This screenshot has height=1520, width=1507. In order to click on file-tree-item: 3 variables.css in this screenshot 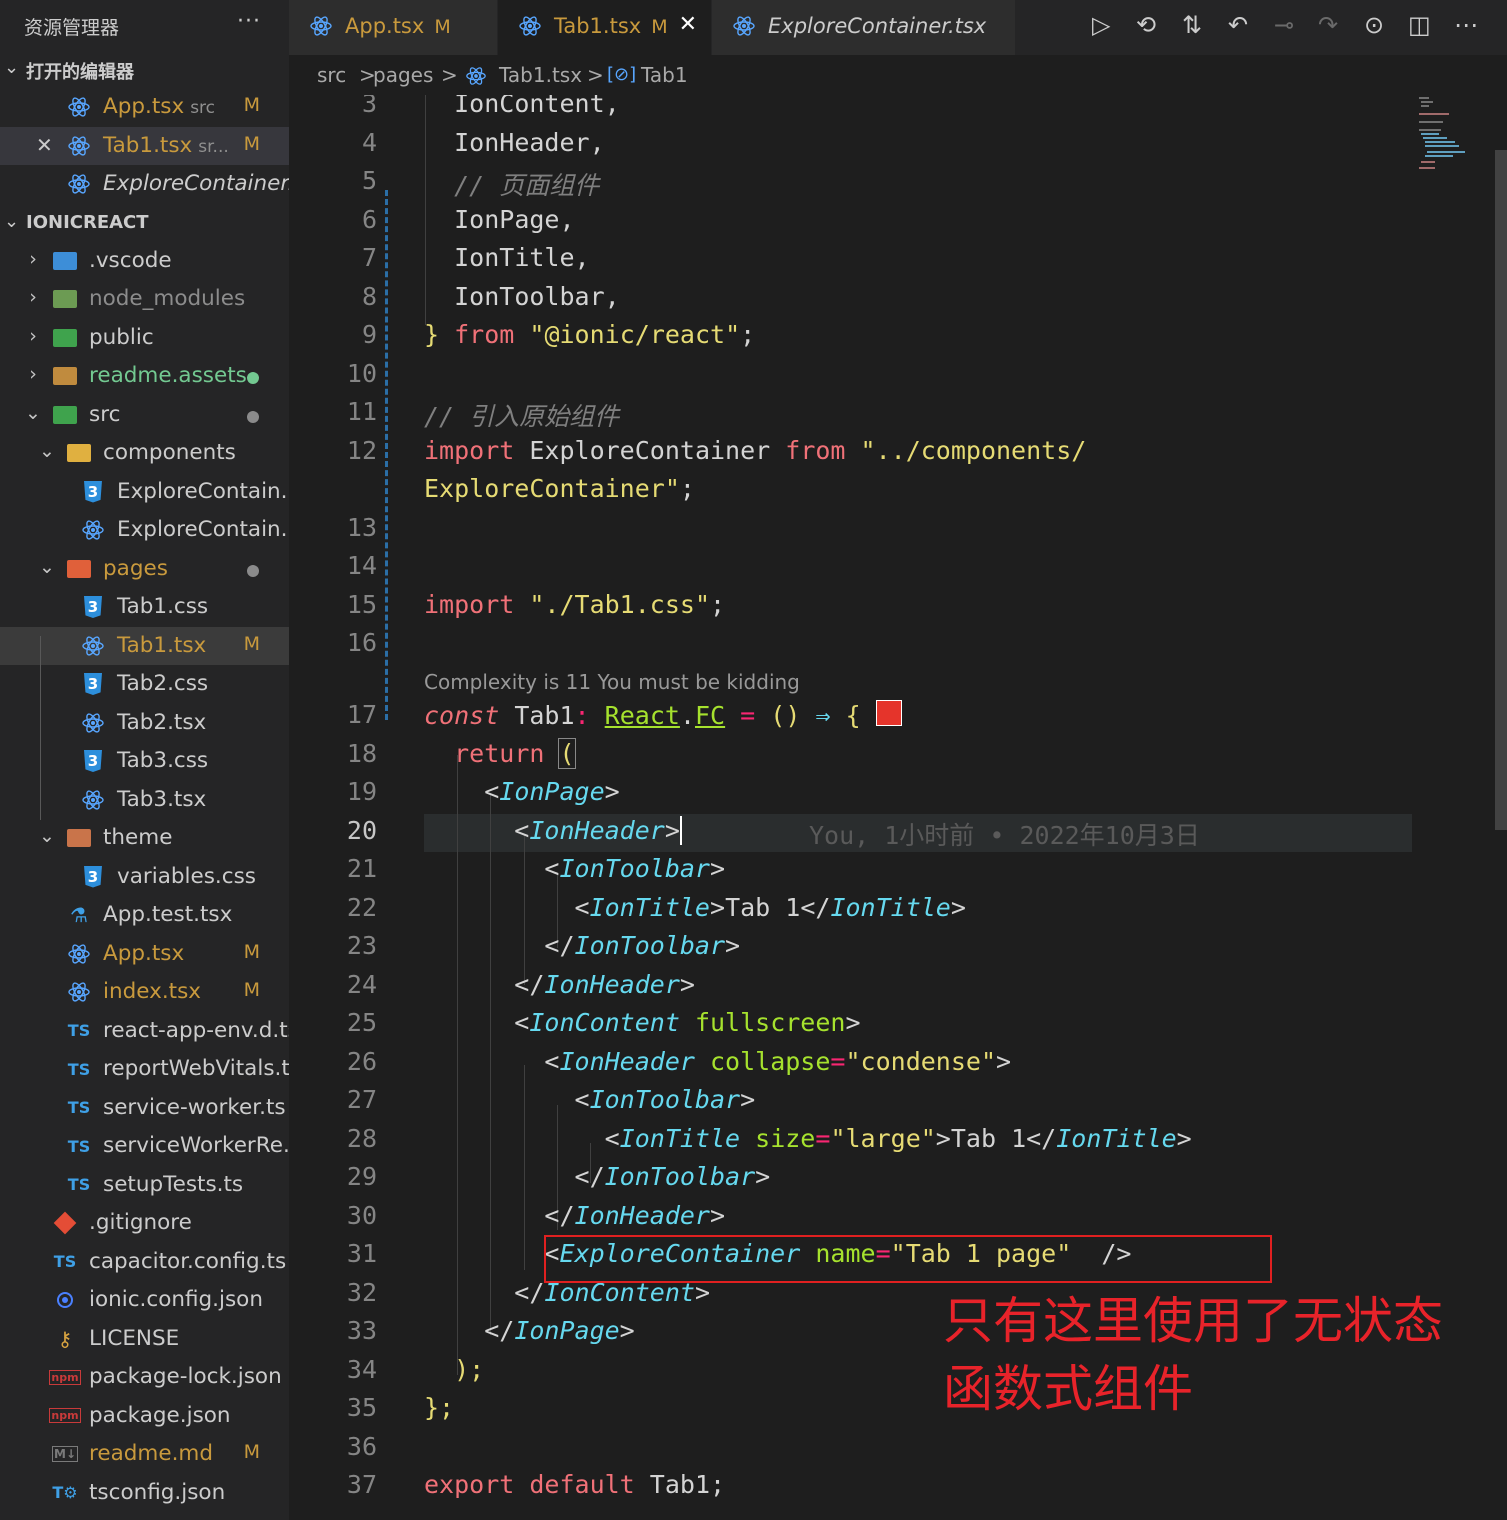, I will do `click(144, 877)`.